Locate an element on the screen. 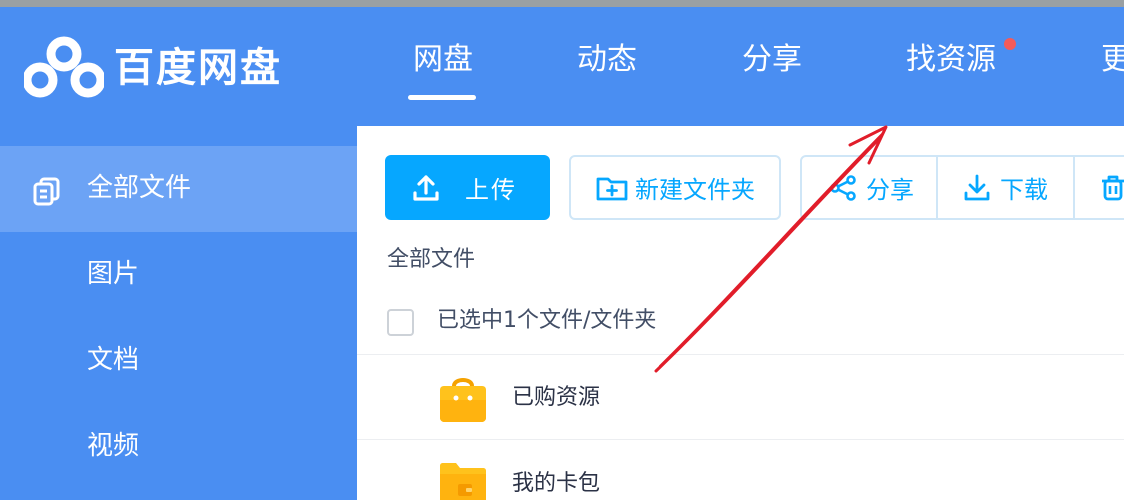 This screenshot has height=500, width=1124. download-button: 下载 is located at coordinates (1005, 187).